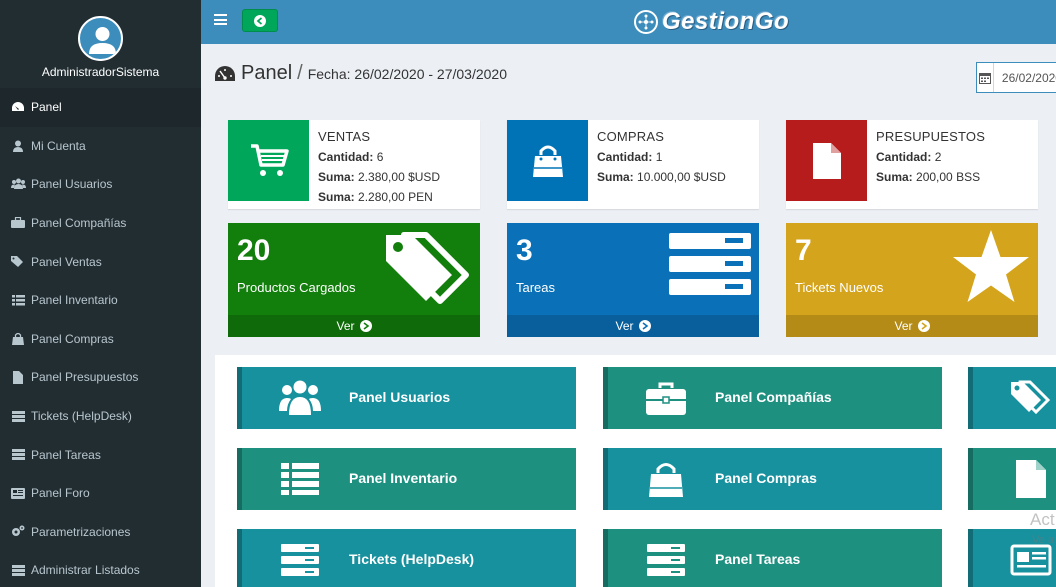 The image size is (1056, 587). I want to click on sidebar-item-mi-cuenta: Mi Cuenta, so click(100, 146).